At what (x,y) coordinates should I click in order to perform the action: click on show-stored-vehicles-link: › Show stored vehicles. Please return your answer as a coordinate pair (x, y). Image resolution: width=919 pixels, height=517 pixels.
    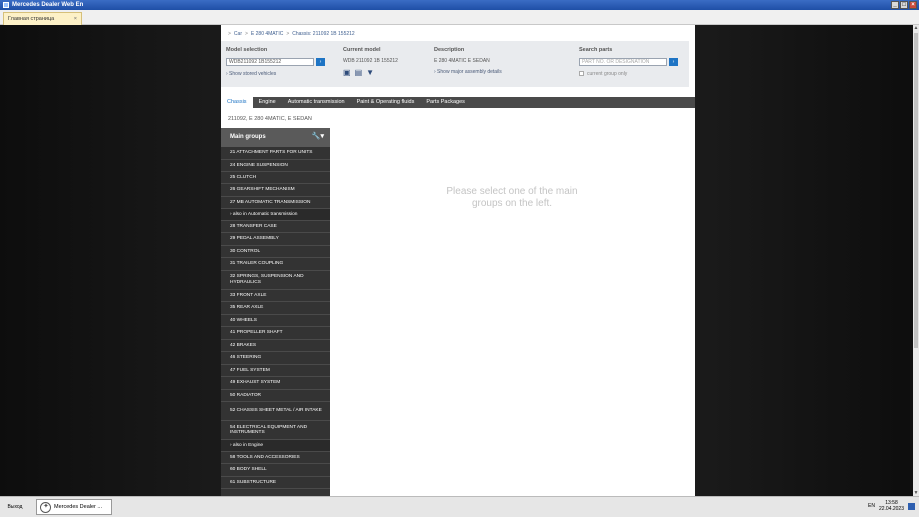
    Looking at the image, I should click on (275, 74).